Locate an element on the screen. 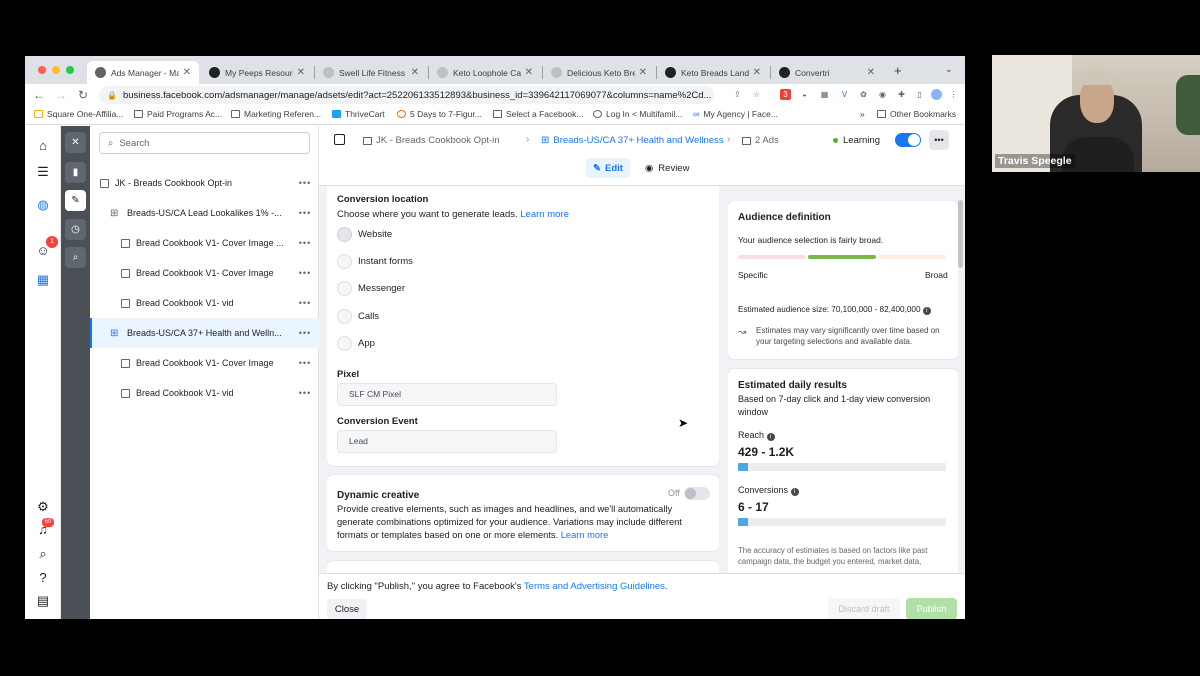  browser-tab-my-peeps: My Peeps Resourc ✕ is located at coordinates (257, 72).